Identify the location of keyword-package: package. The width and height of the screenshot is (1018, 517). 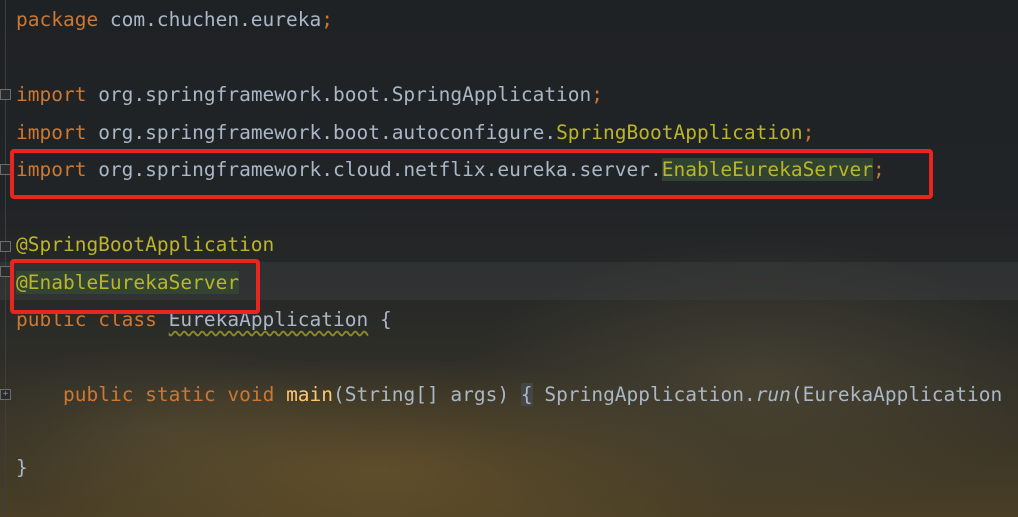
(57, 19).